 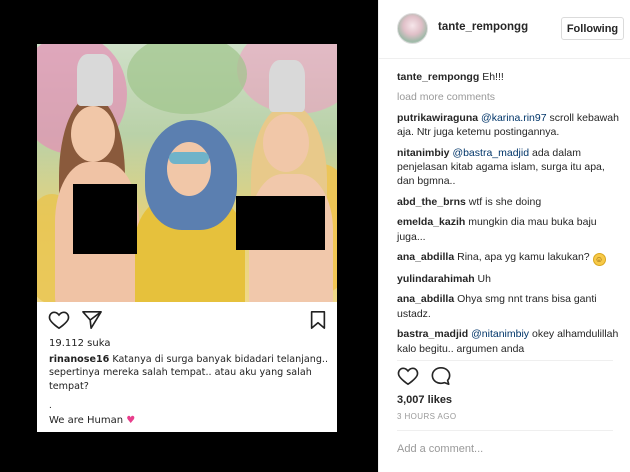 What do you see at coordinates (79, 359) in the screenshot?
I see `embedded-caption-username: rinanose16` at bounding box center [79, 359].